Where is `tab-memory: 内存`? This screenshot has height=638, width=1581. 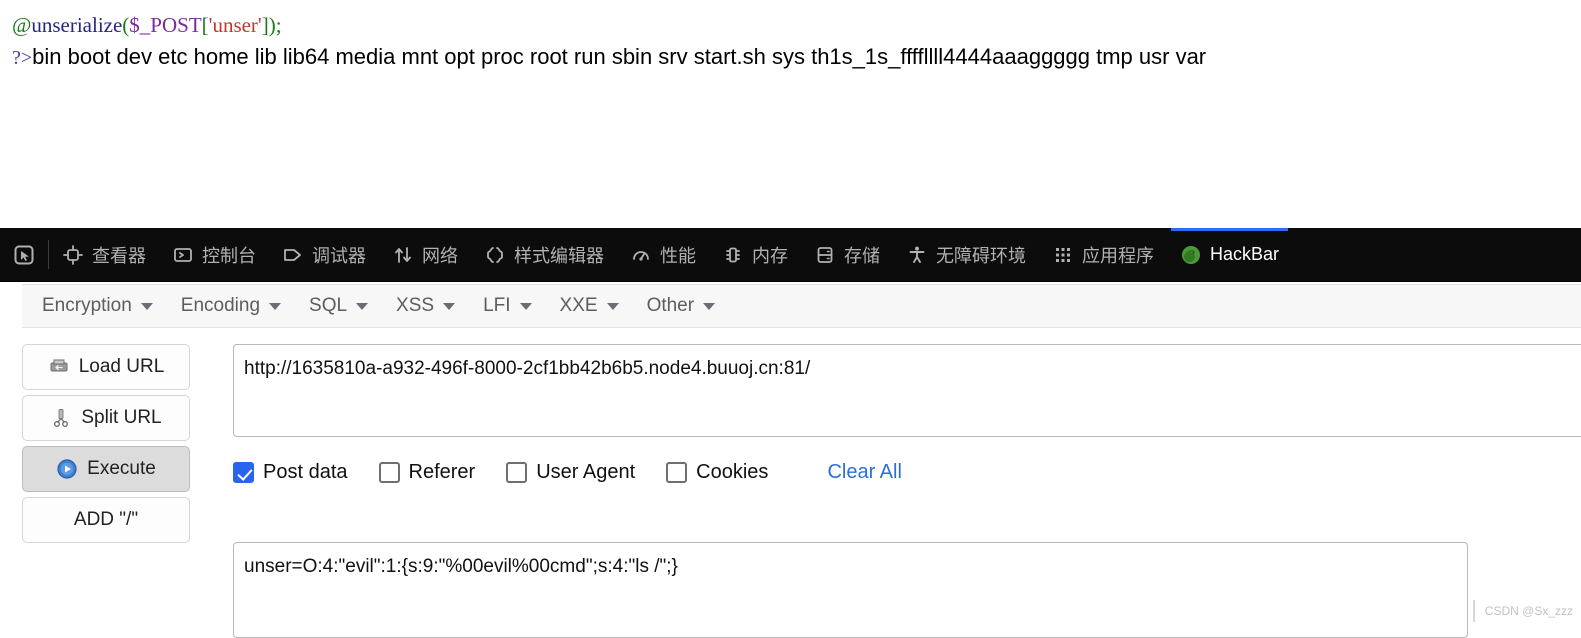 tab-memory: 内存 is located at coordinates (755, 254).